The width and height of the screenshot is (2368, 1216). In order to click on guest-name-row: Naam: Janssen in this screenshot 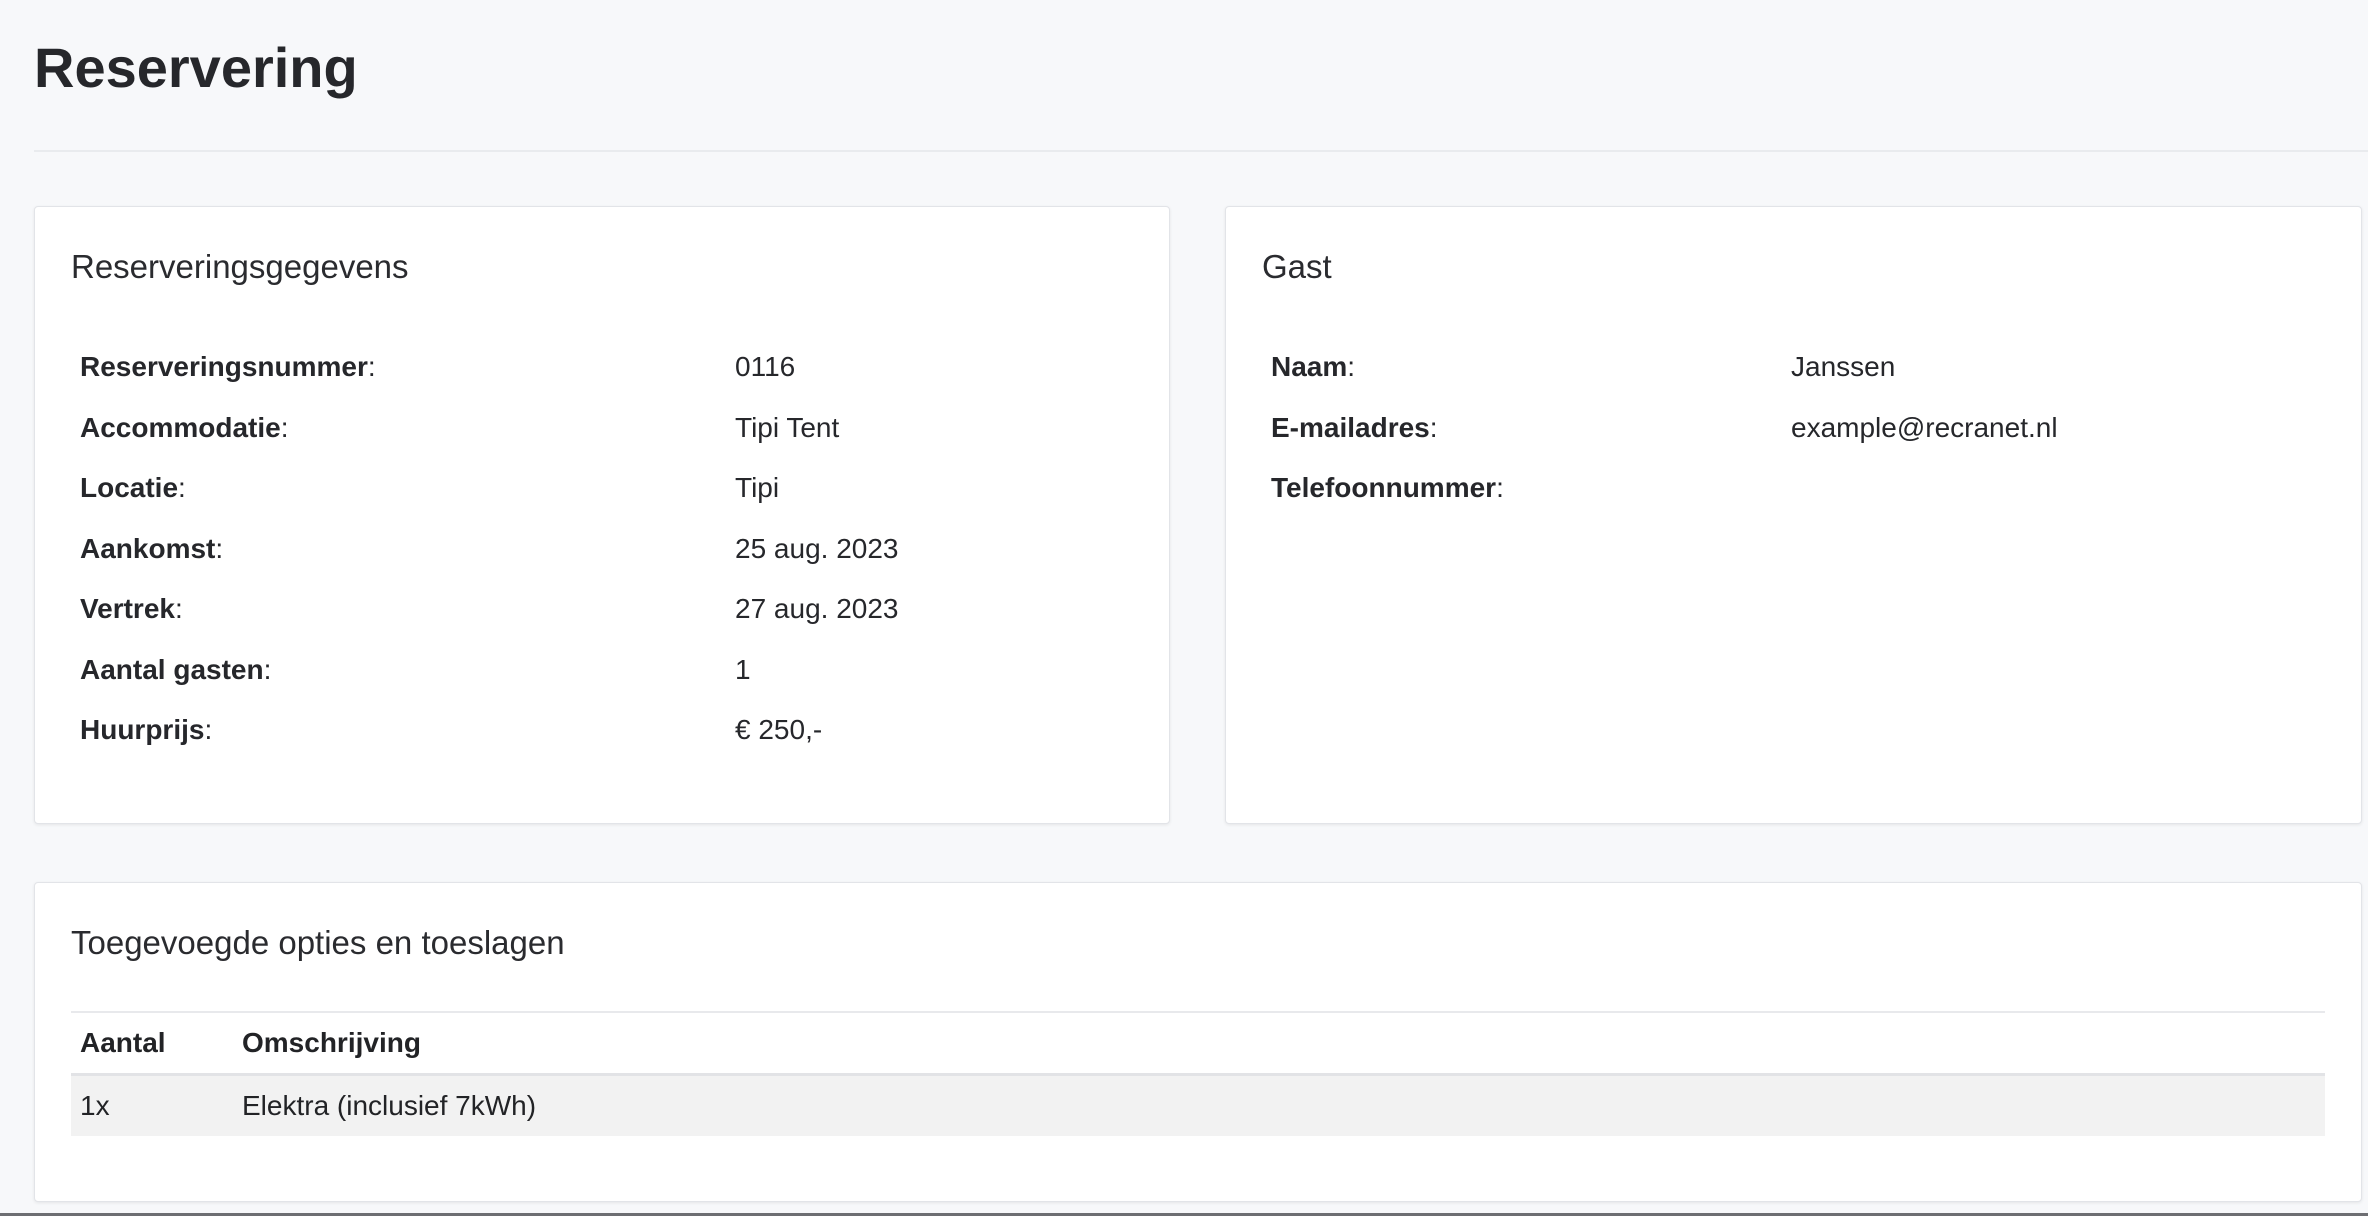, I will do `click(1793, 367)`.